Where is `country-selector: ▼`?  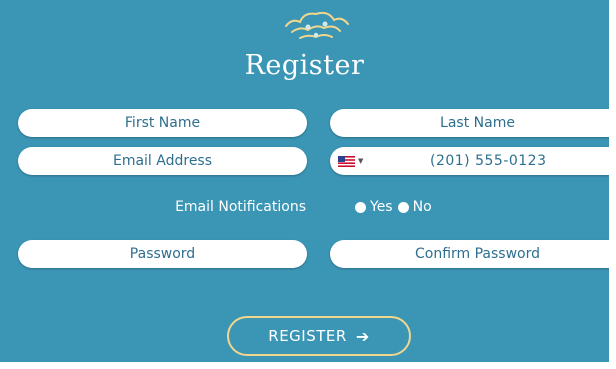 country-selector: ▼ is located at coordinates (351, 161).